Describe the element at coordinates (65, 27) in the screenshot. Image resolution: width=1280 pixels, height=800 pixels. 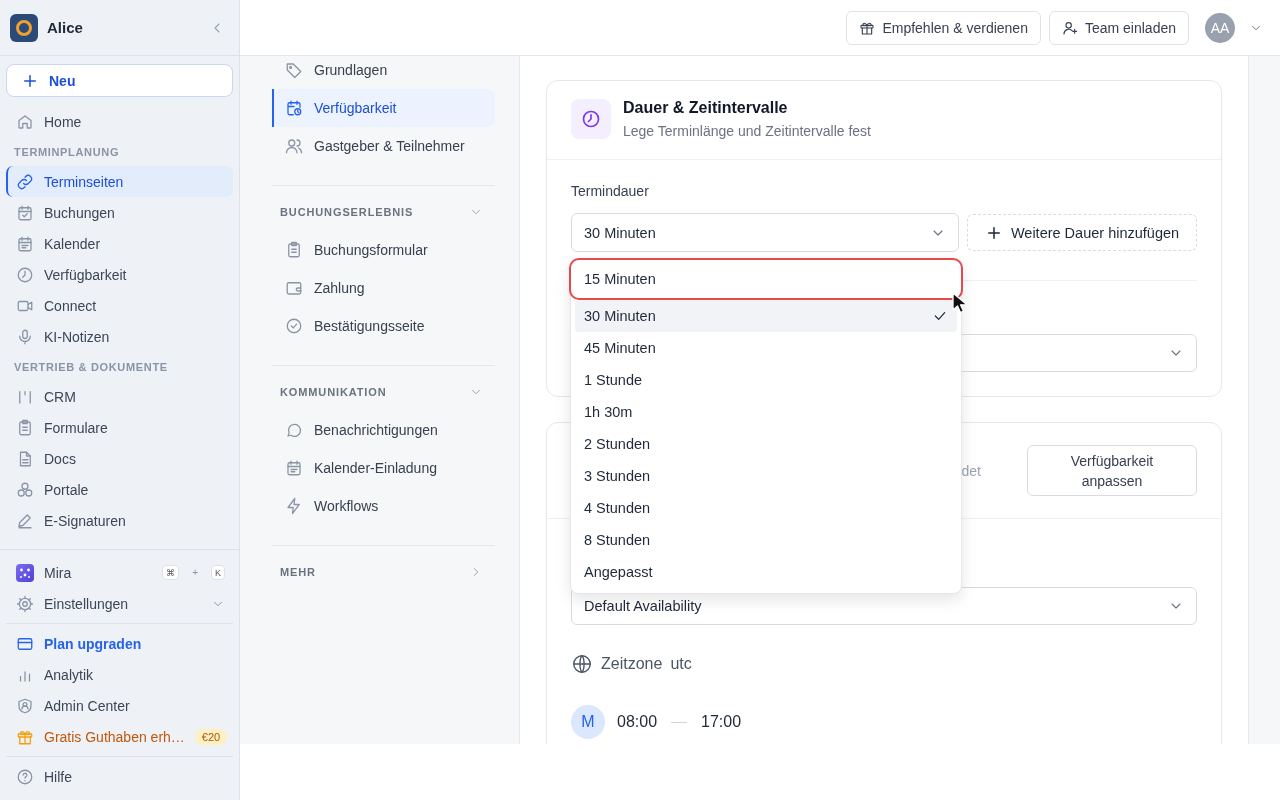
I see `workspace-name: Alice` at that location.